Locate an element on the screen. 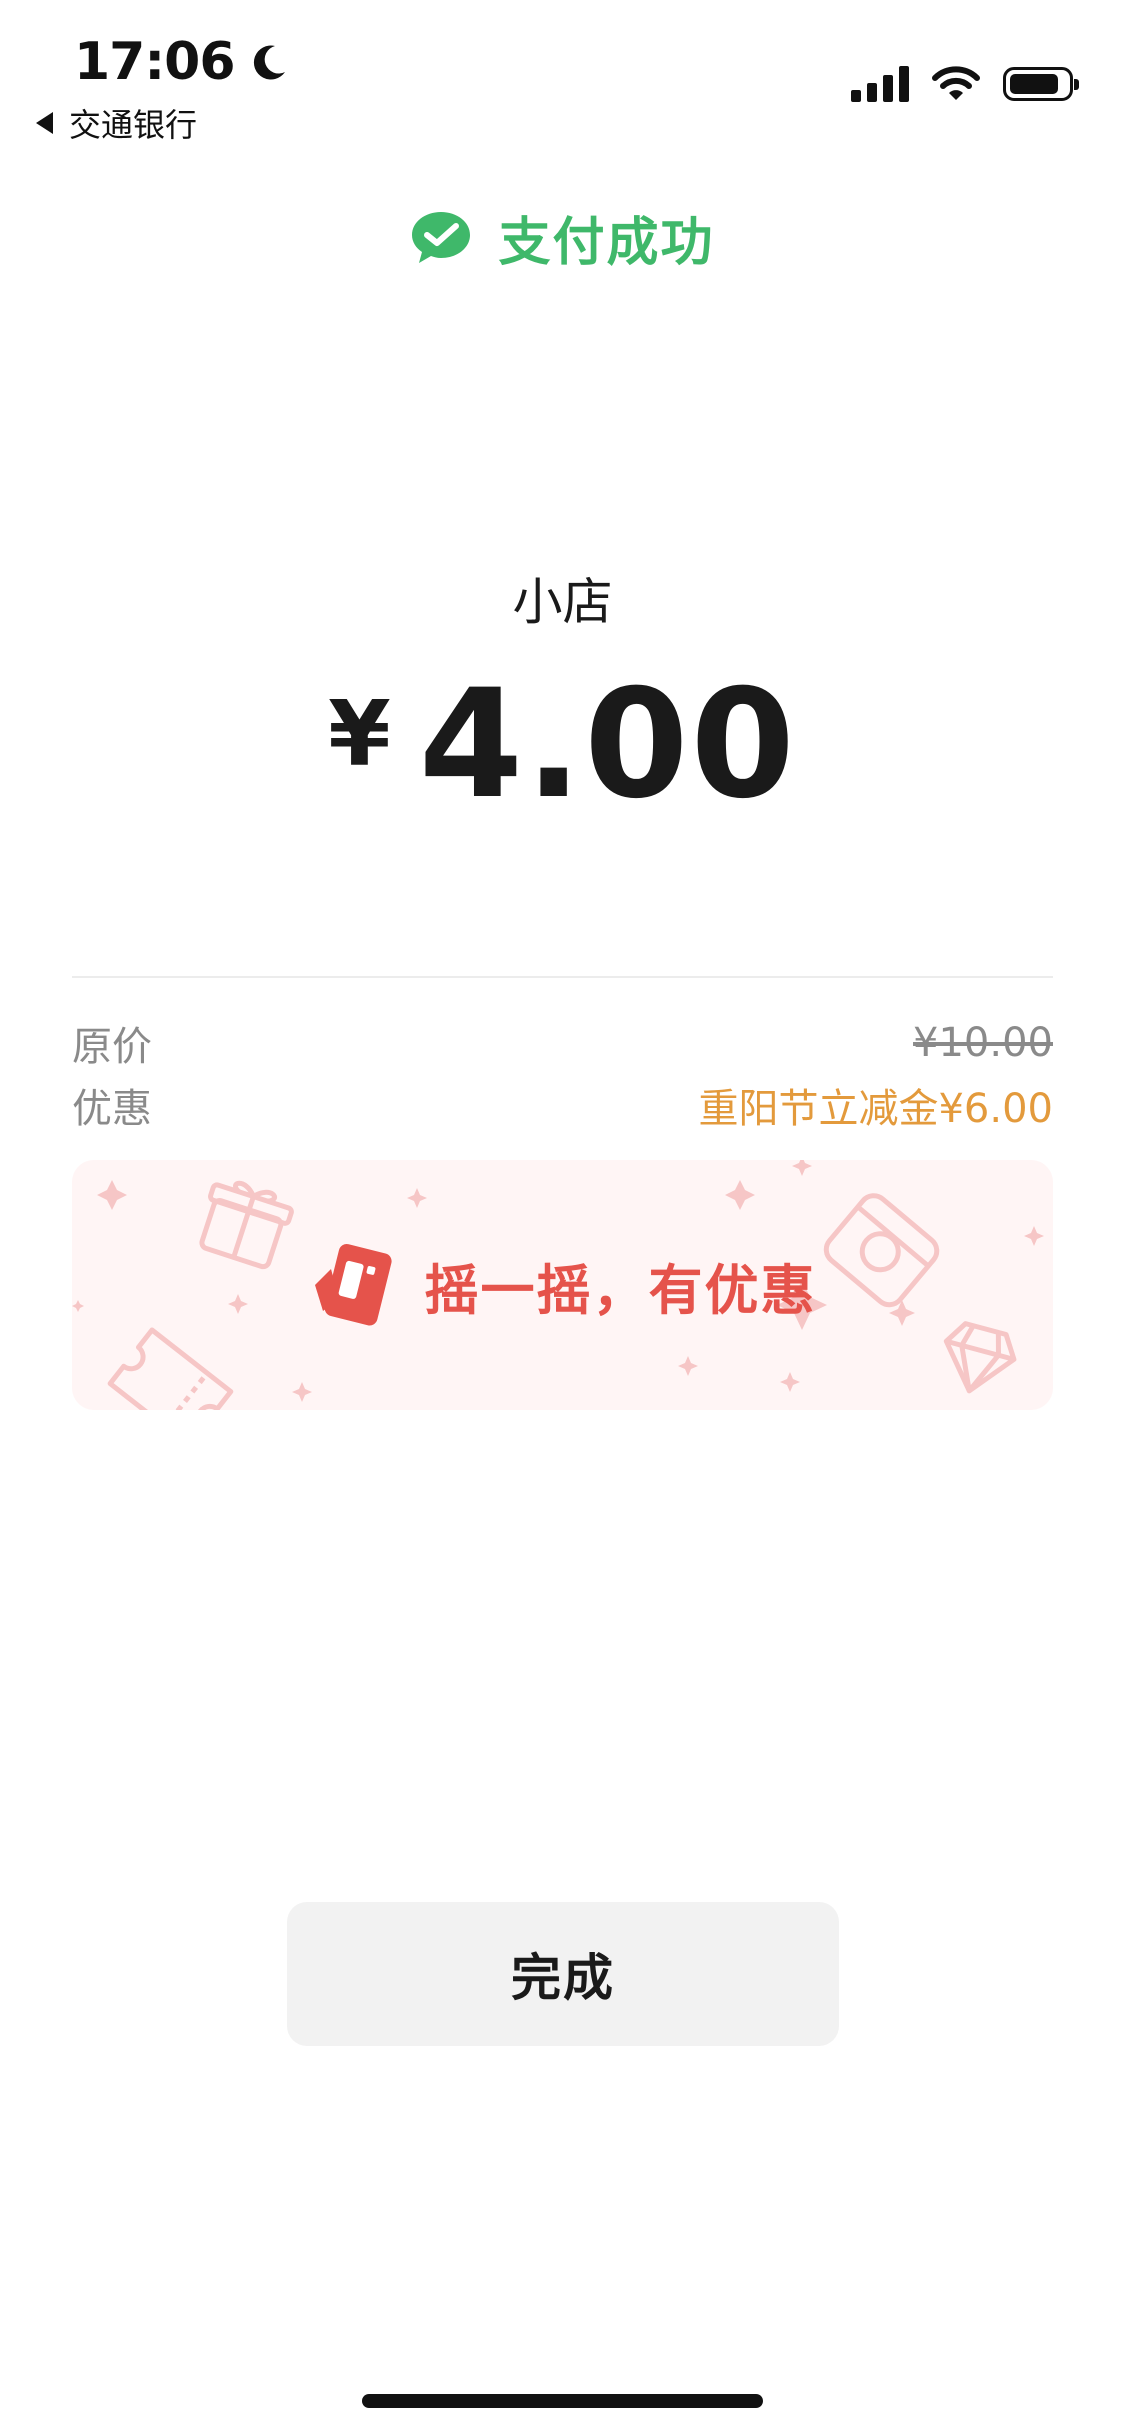 This screenshot has width=1125, height=2436. battery-icon is located at coordinates (1041, 84).